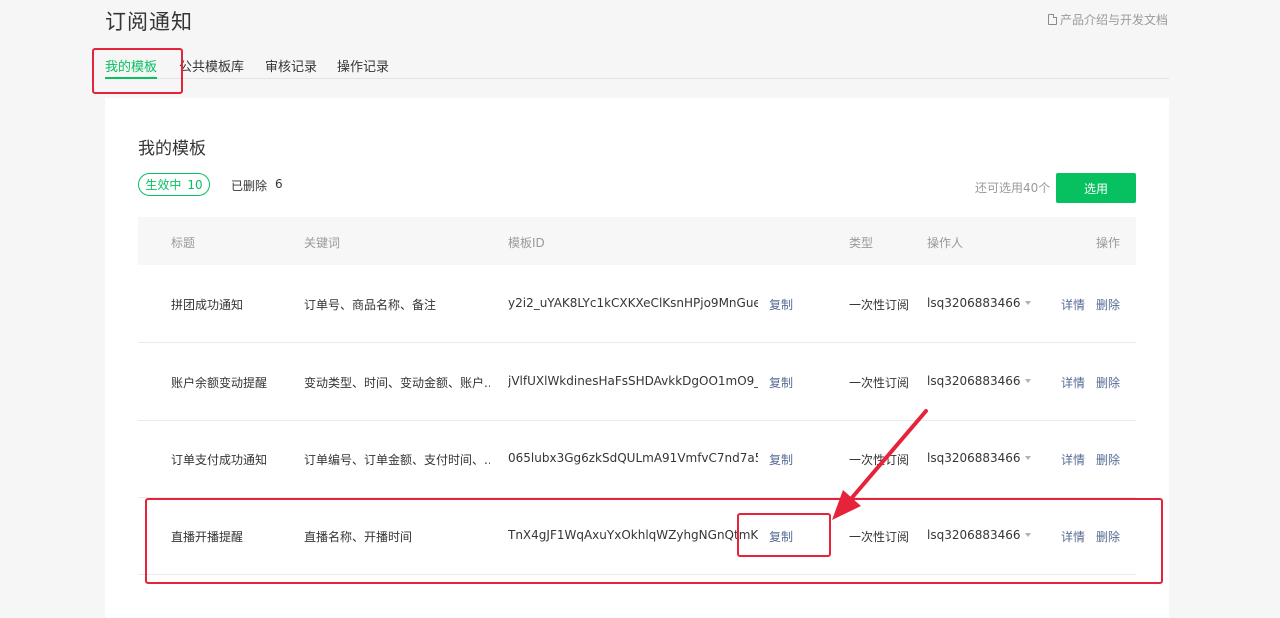  I want to click on deleted-label: 已删除, so click(249, 186).